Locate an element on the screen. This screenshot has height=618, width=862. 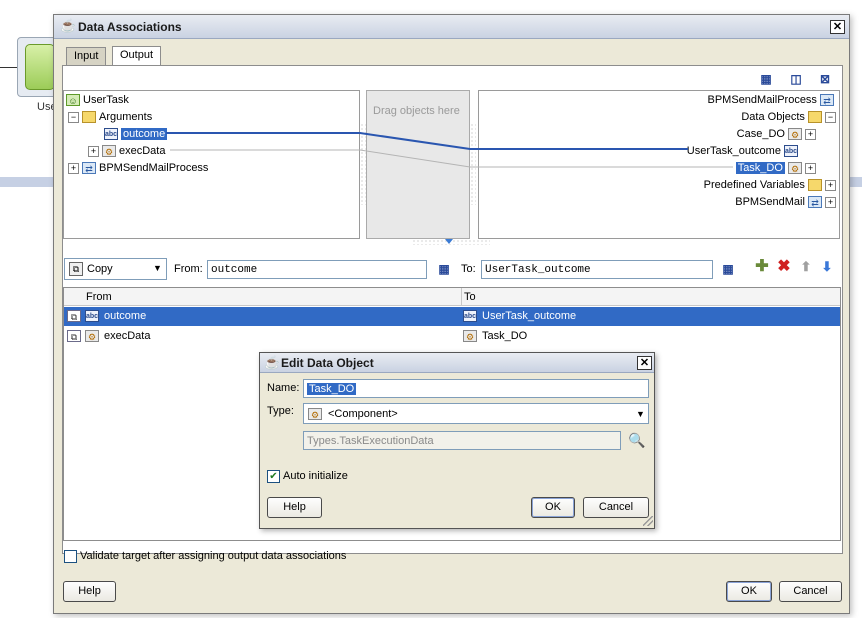
tab-output: Output is located at coordinates (137, 56).